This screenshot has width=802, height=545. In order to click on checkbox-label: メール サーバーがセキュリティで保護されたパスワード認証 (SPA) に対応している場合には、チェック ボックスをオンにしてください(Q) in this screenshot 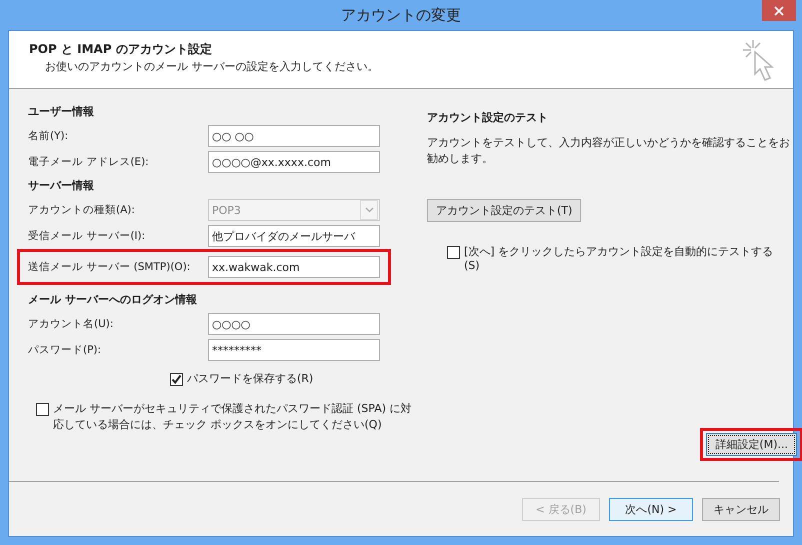, I will do `click(233, 417)`.